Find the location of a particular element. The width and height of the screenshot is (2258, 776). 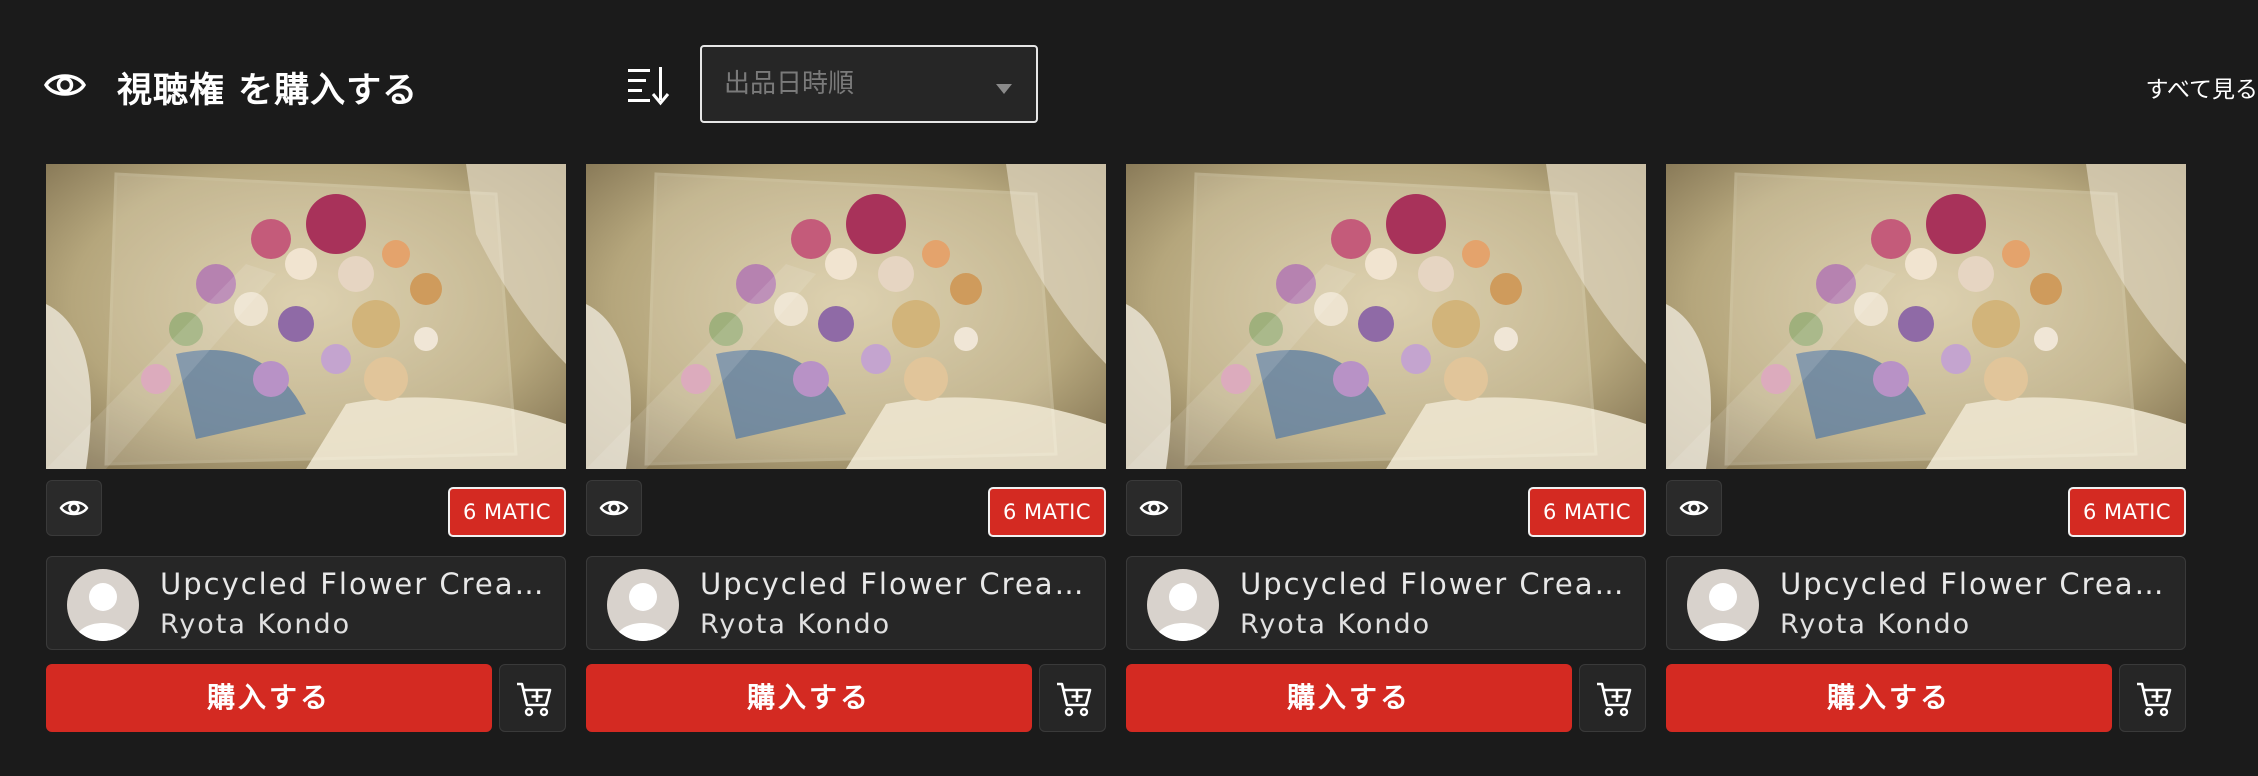

see-all-link: すべて見る is located at coordinates (2202, 87).